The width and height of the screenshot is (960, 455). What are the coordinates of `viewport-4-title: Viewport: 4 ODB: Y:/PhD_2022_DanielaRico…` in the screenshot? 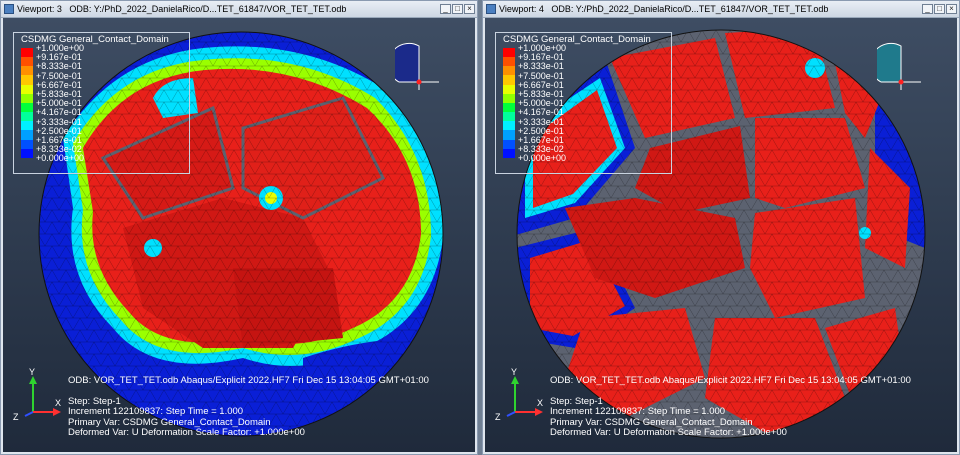 It's located at (664, 9).